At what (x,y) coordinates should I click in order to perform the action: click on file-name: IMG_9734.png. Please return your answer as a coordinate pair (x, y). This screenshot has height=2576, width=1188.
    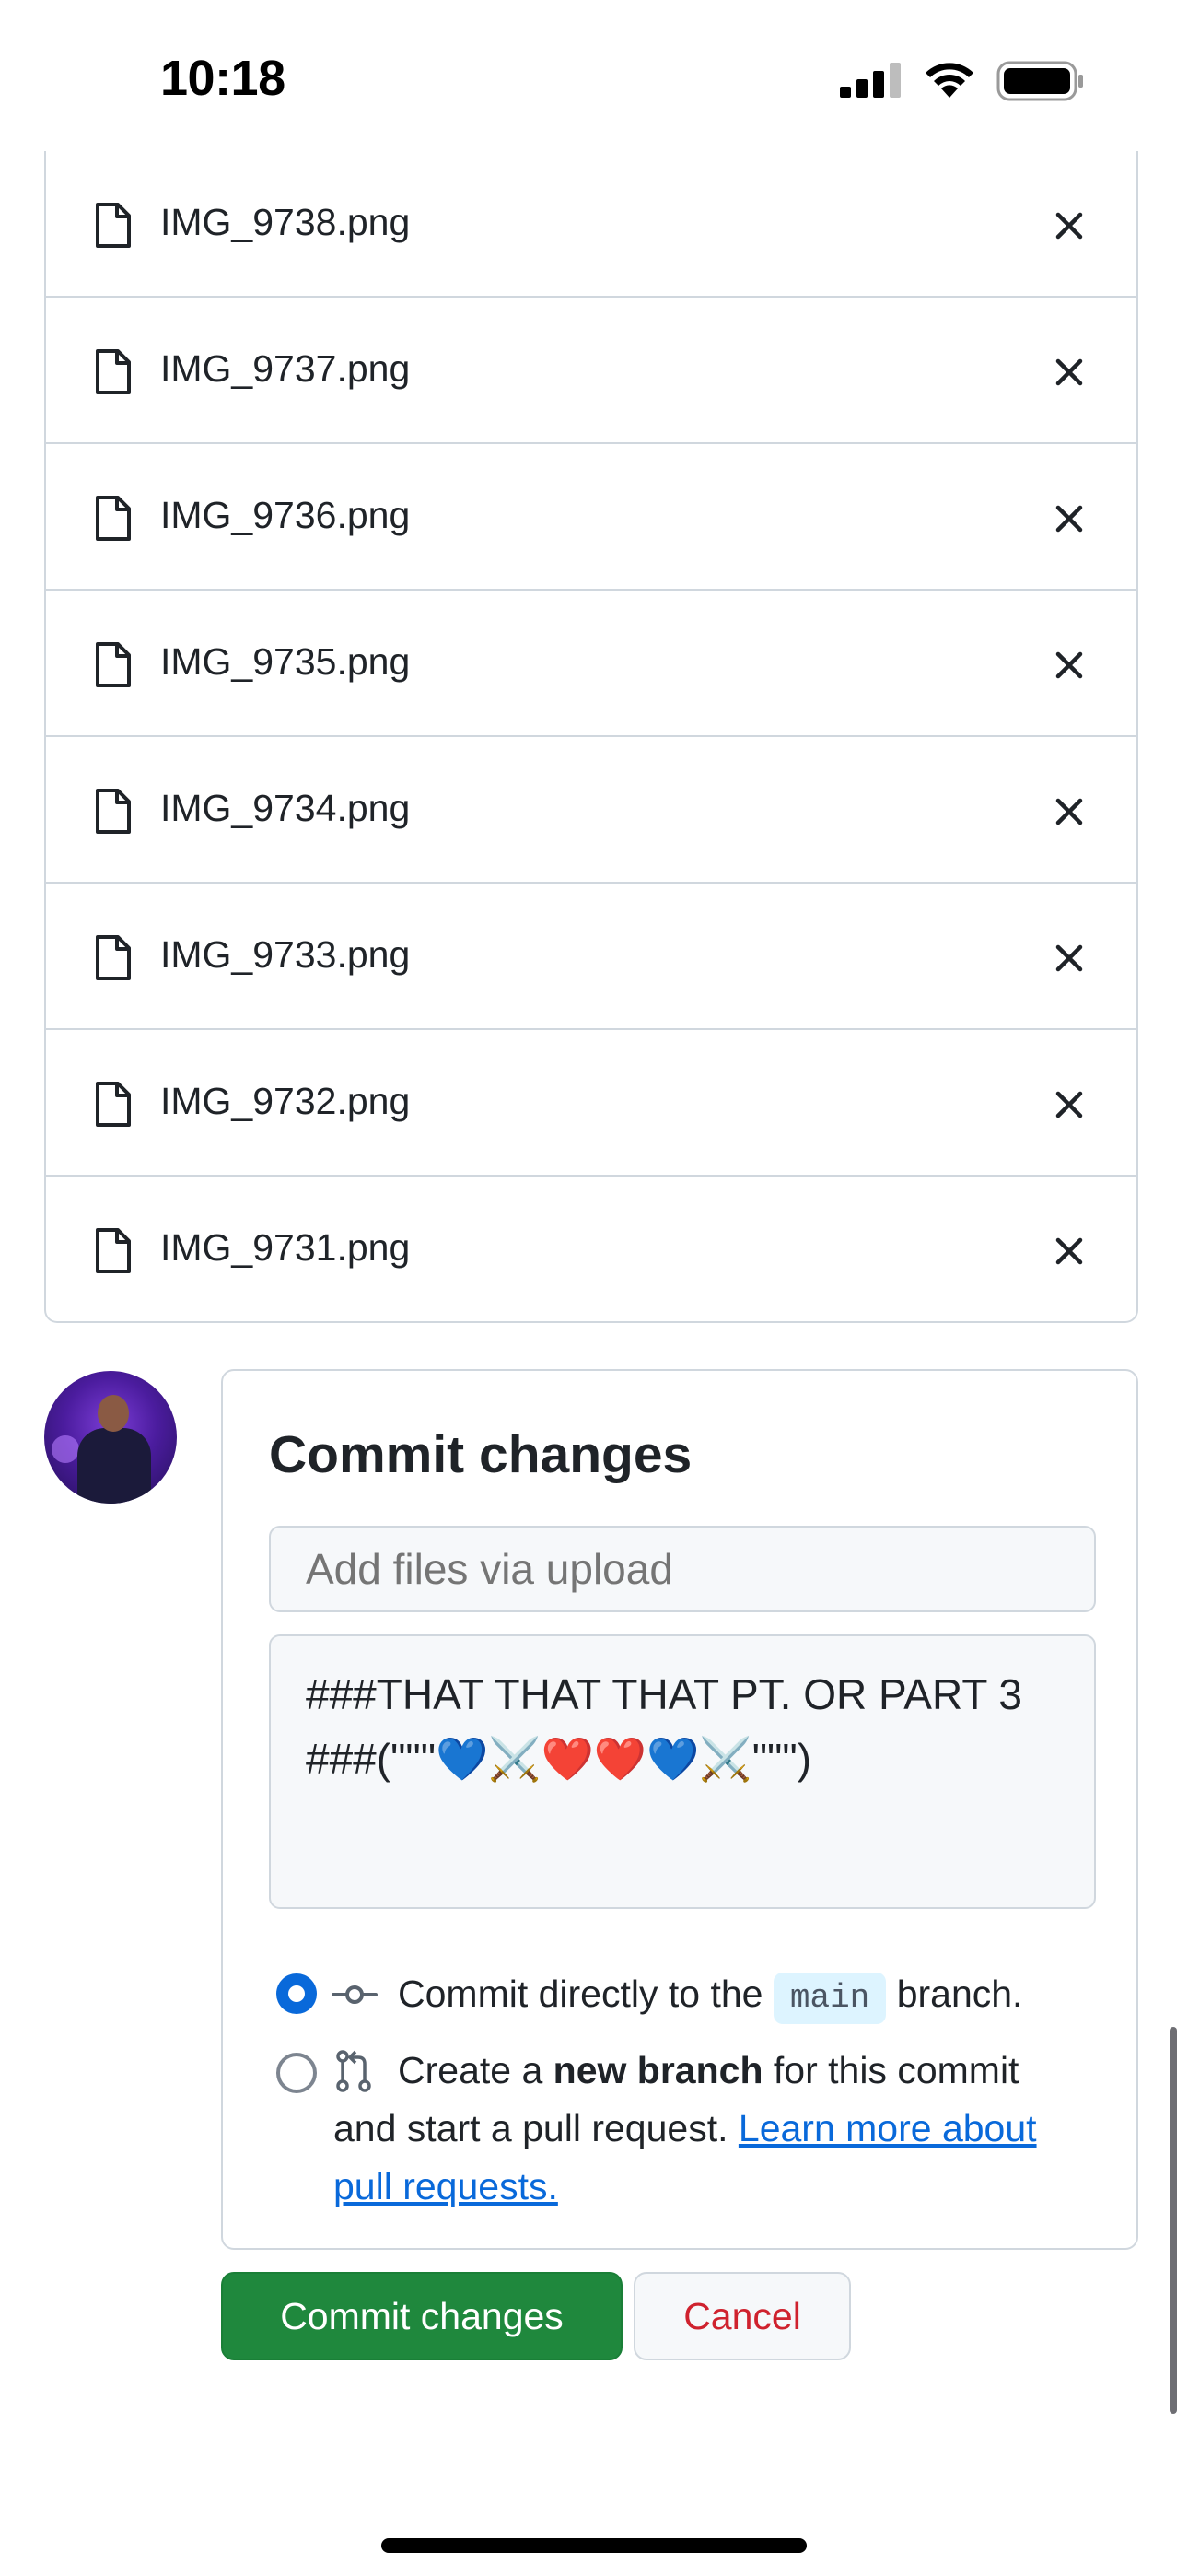
    Looking at the image, I should click on (285, 808).